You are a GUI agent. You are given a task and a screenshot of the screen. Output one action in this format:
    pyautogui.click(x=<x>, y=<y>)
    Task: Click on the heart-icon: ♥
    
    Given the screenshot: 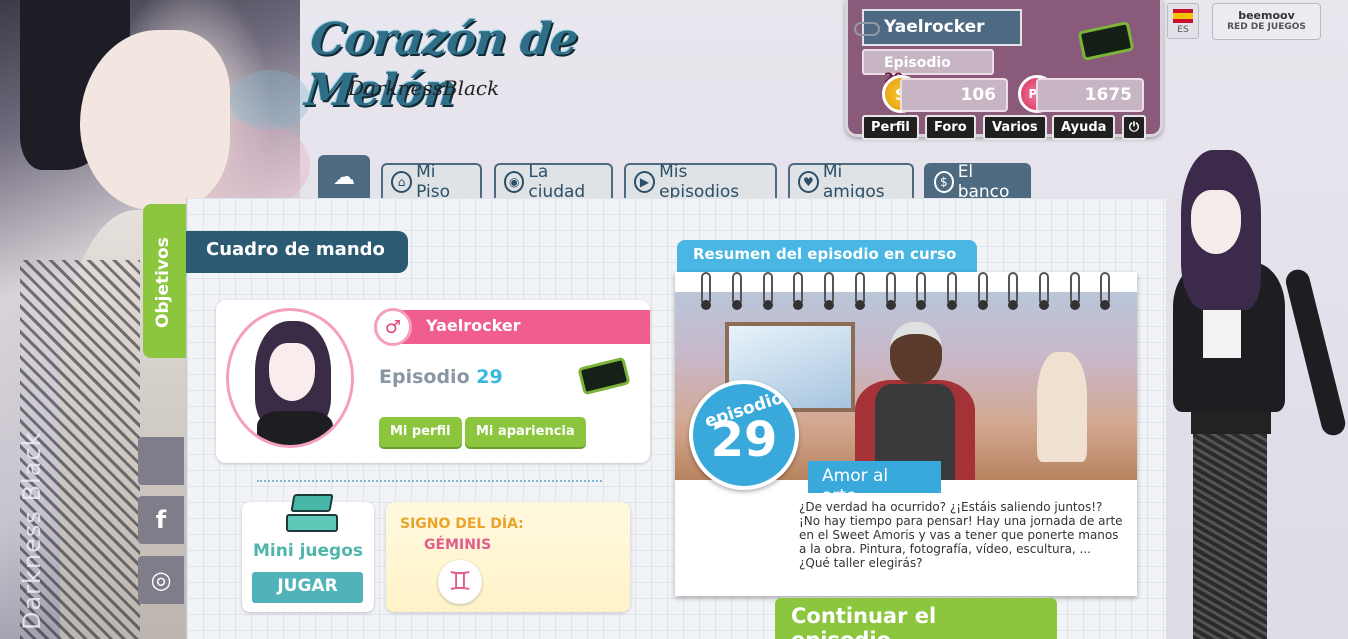 What is the action you would take?
    pyautogui.click(x=808, y=182)
    